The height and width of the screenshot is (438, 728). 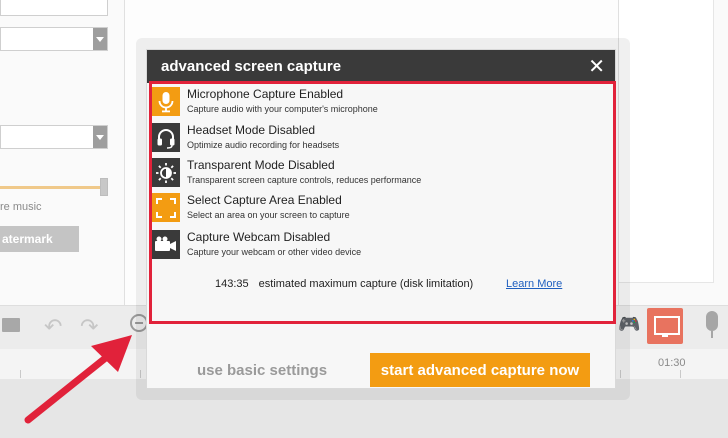 I want to click on microphone-toolbar-icon, so click(x=712, y=321).